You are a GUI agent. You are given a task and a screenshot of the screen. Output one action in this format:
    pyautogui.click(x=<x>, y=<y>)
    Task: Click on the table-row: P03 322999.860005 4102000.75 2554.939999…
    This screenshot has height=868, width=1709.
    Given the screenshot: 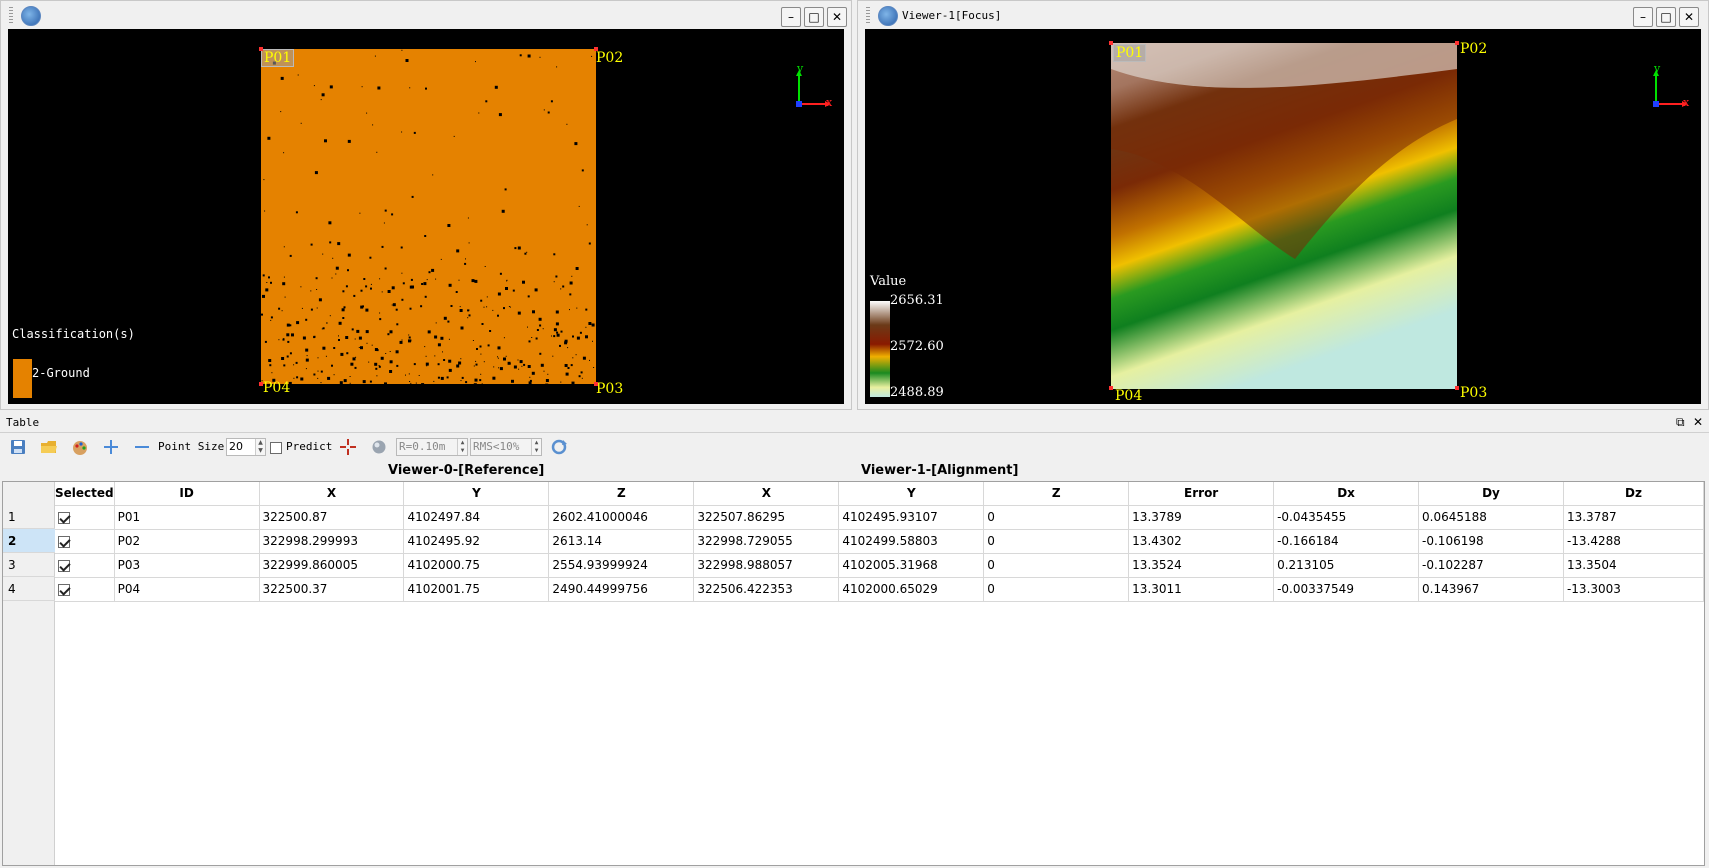 What is the action you would take?
    pyautogui.click(x=879, y=565)
    